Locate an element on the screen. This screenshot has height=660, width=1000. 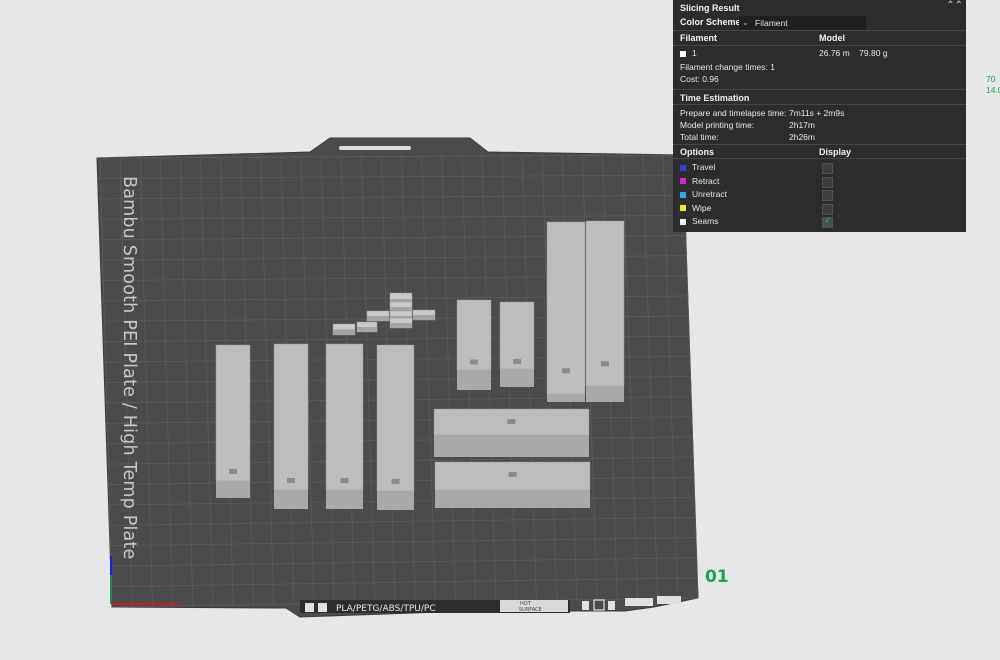
option-label: Wipe is located at coordinates (702, 207).